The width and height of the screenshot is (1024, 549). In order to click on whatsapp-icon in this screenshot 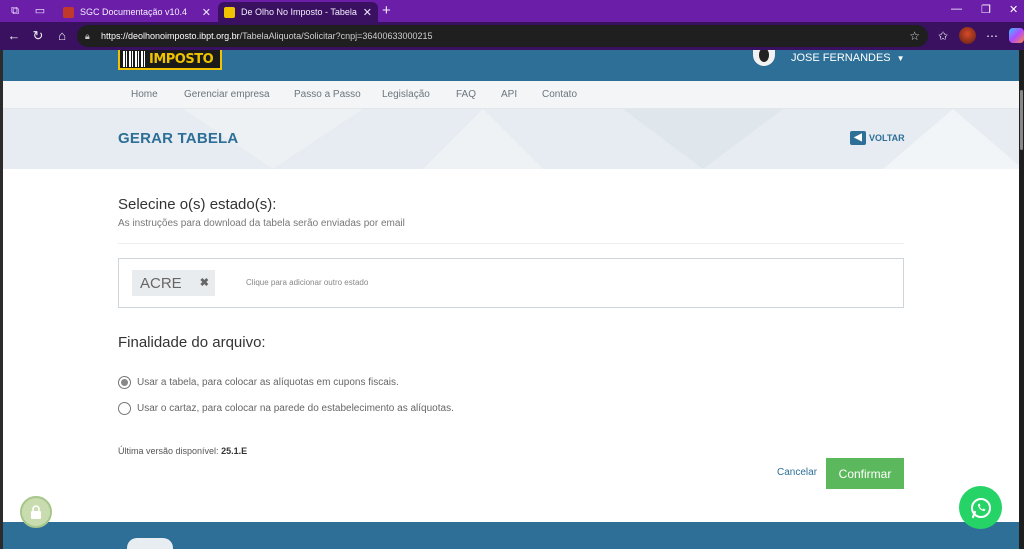, I will do `click(980, 507)`.